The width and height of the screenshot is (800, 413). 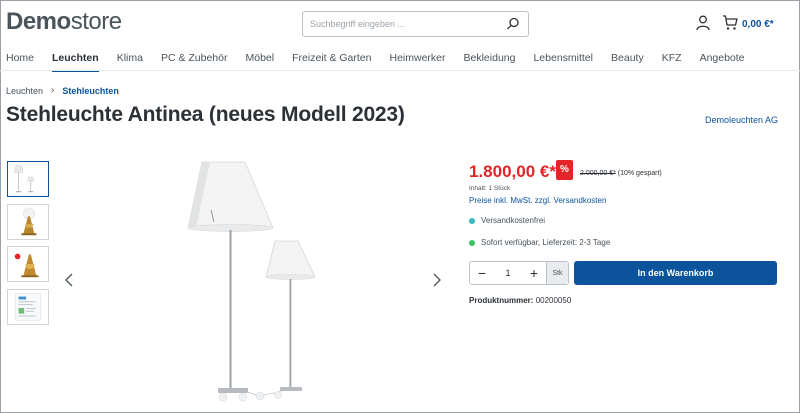 I want to click on search-icon, so click(x=513, y=24).